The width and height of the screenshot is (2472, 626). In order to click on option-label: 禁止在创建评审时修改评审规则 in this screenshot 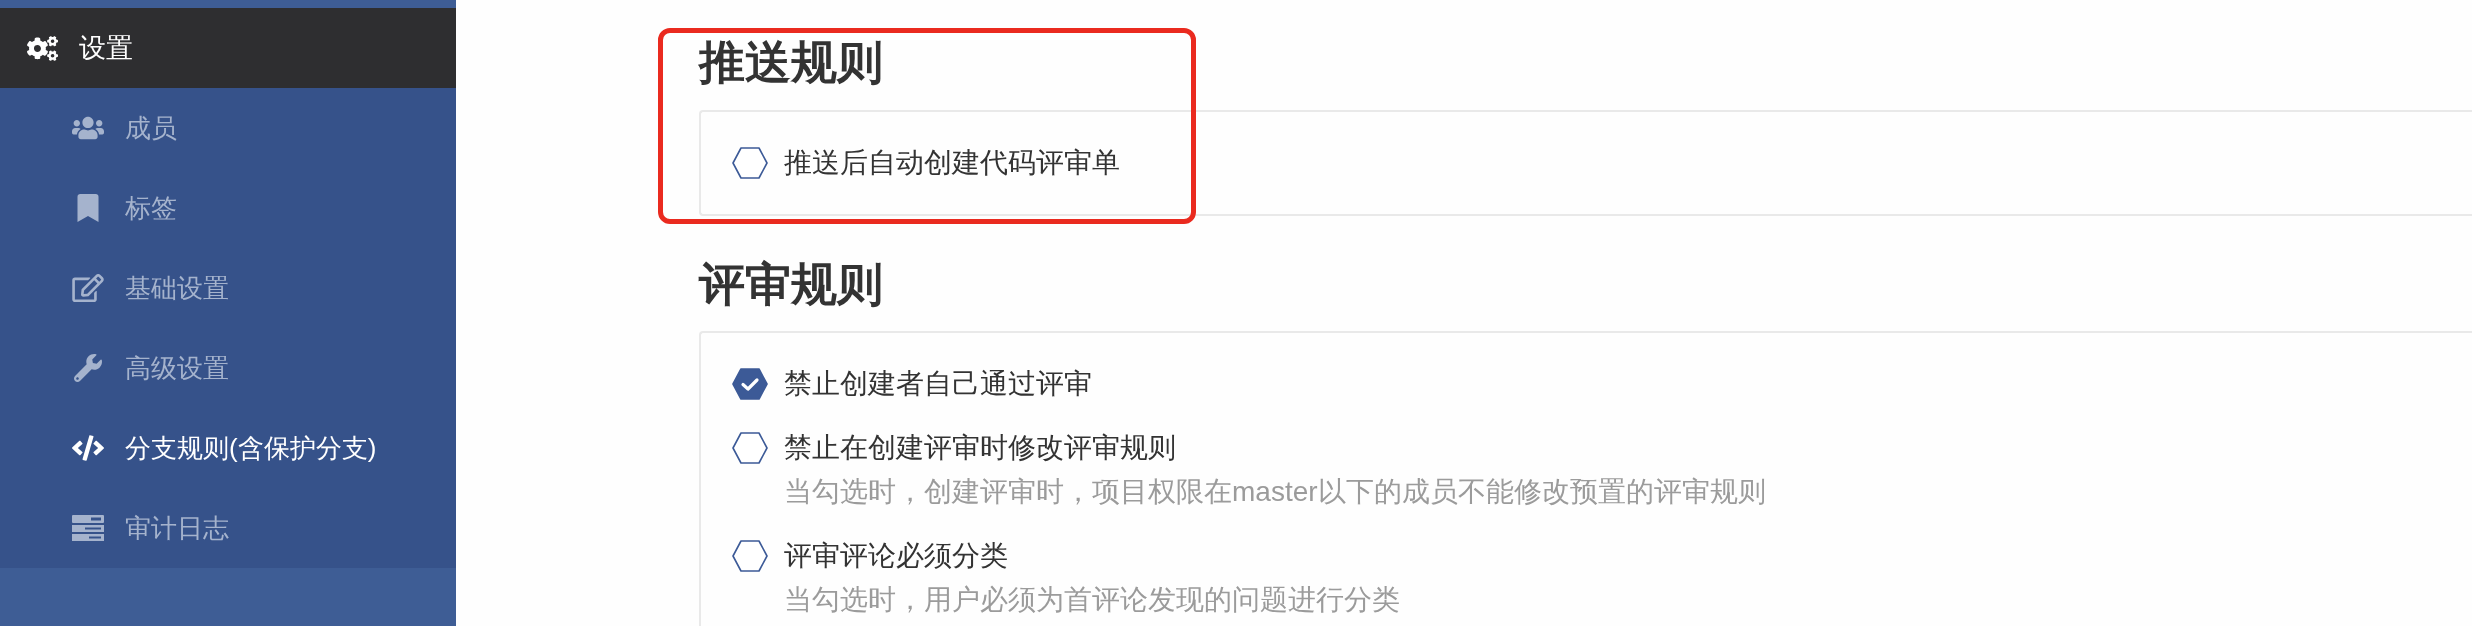, I will do `click(980, 448)`.